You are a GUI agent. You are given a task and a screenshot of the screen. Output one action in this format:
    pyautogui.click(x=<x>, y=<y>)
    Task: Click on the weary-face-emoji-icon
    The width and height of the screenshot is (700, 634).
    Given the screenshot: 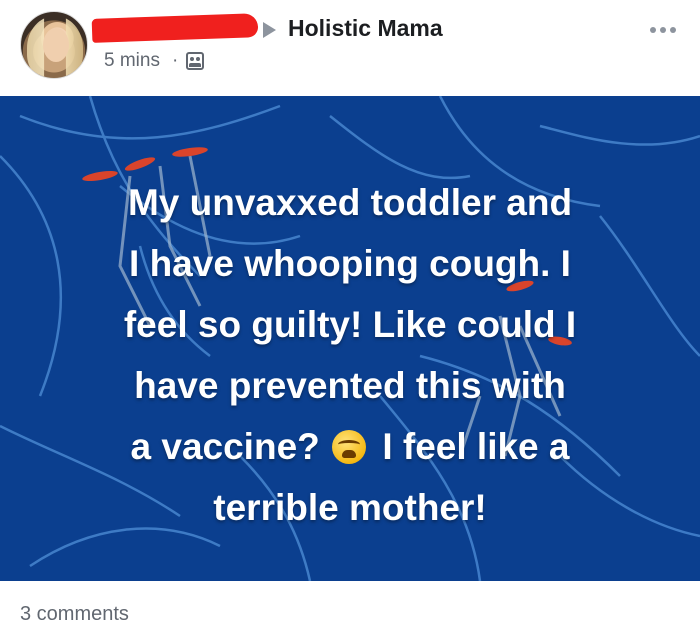 What is the action you would take?
    pyautogui.click(x=349, y=447)
    